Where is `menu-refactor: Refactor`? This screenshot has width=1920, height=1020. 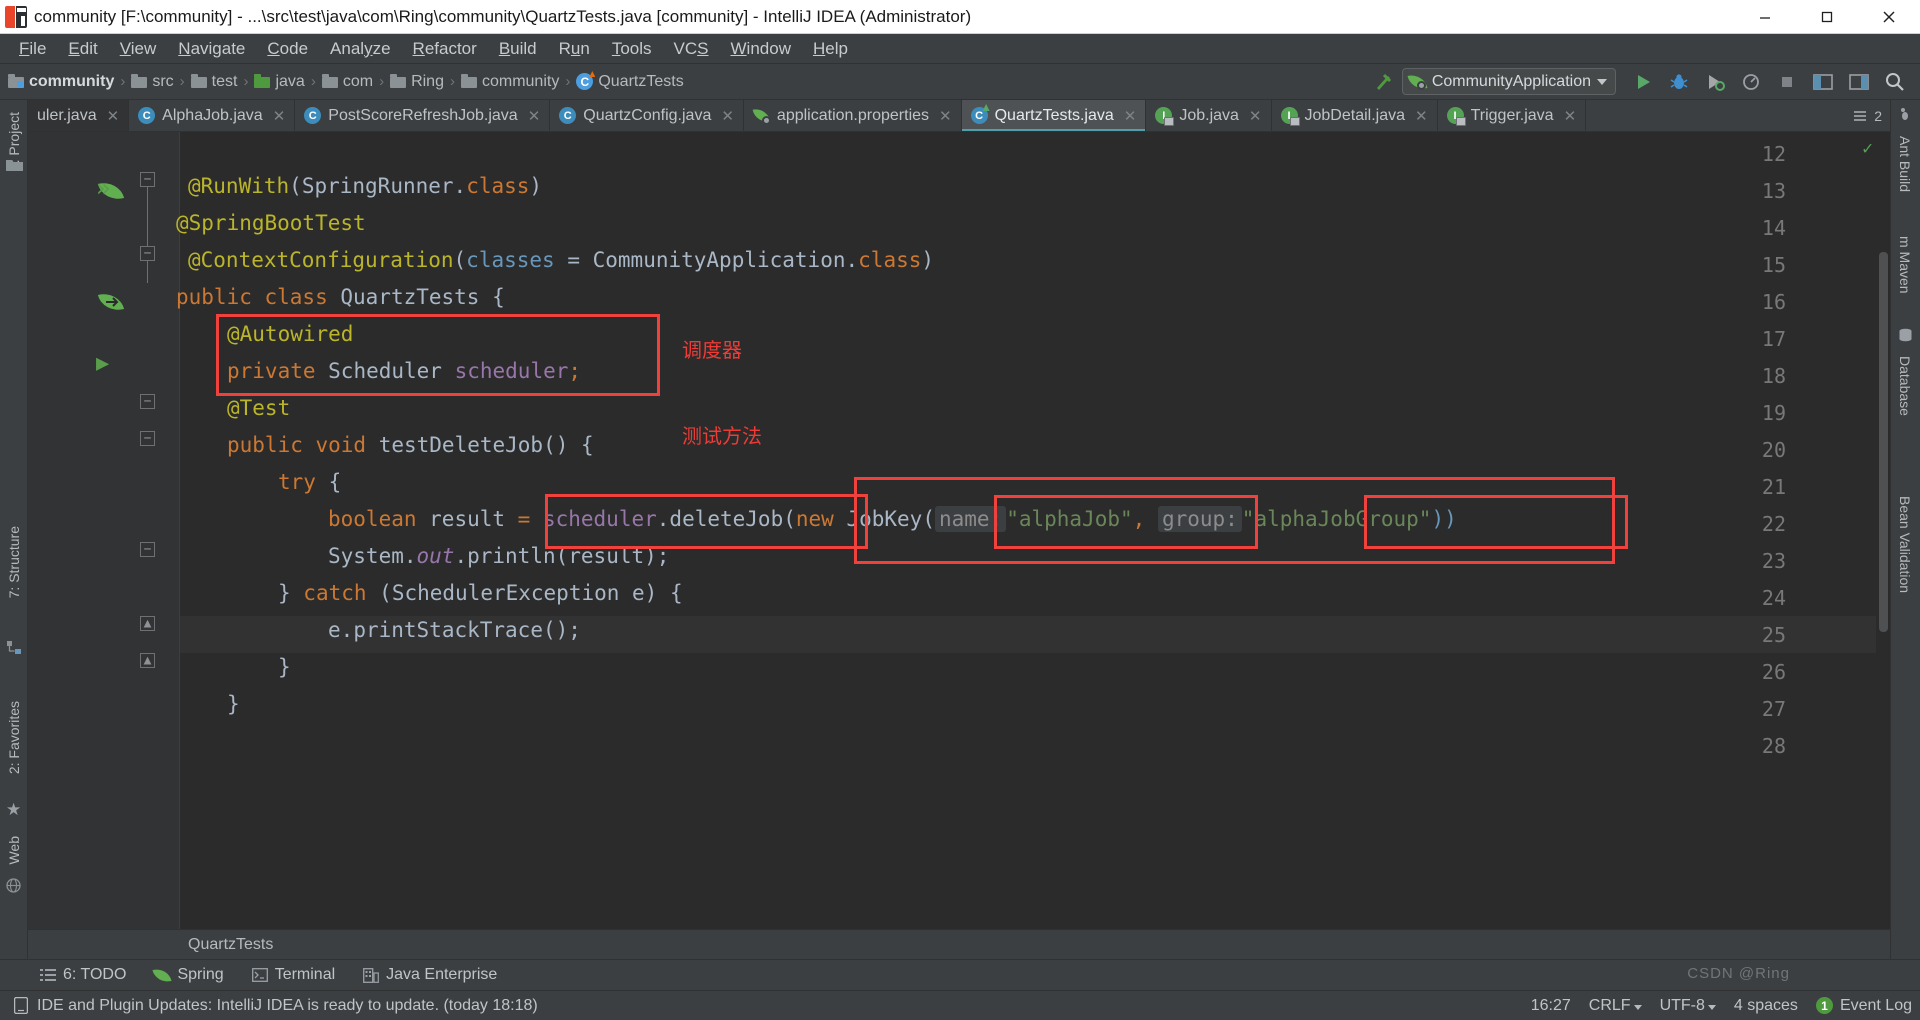 menu-refactor: Refactor is located at coordinates (445, 49).